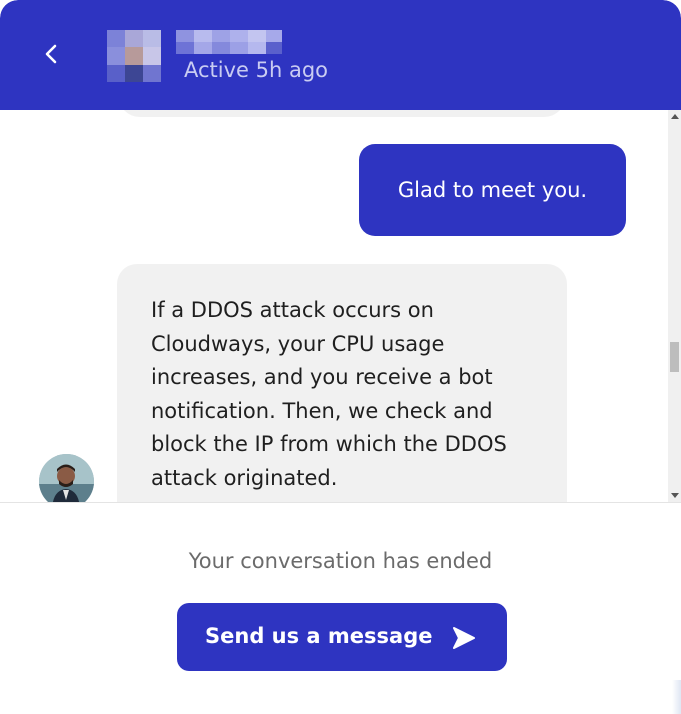 Image resolution: width=681 pixels, height=714 pixels. Describe the element at coordinates (256, 70) in the screenshot. I see `agent-status: Active 5h ago` at that location.